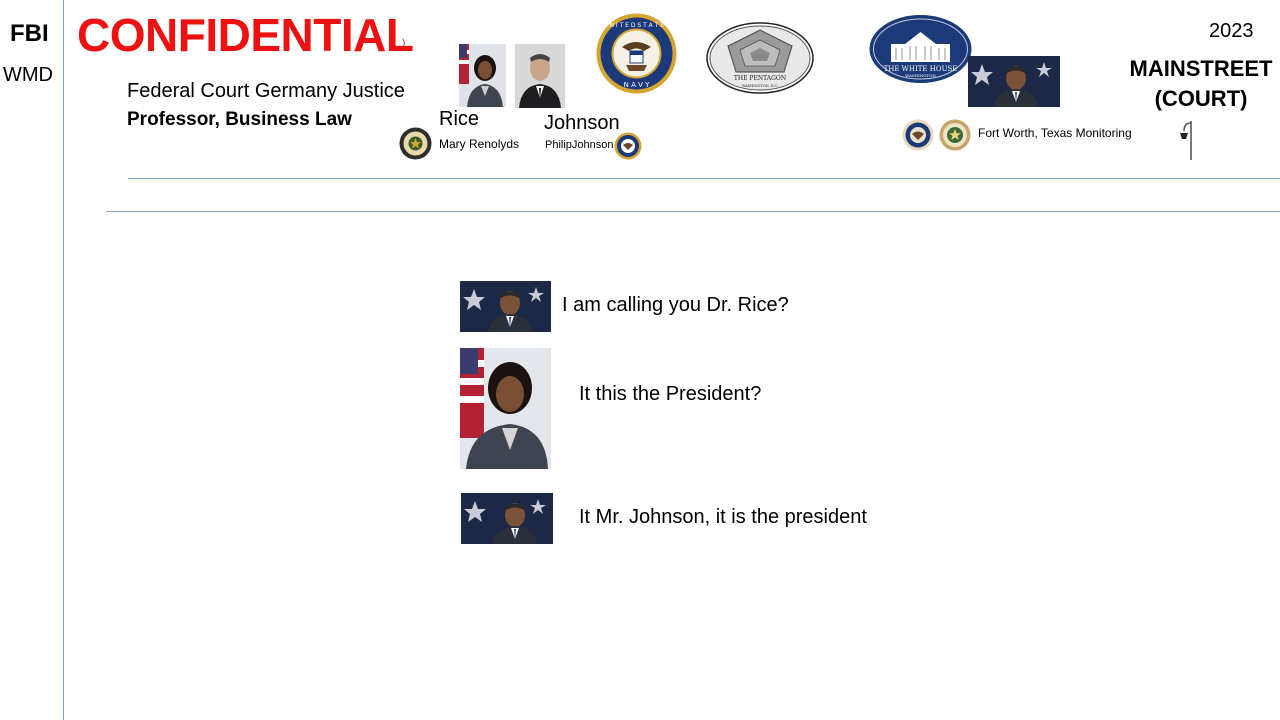  I want to click on monitoring-label: Fort Worth, Texas Monitoring, so click(1055, 133).